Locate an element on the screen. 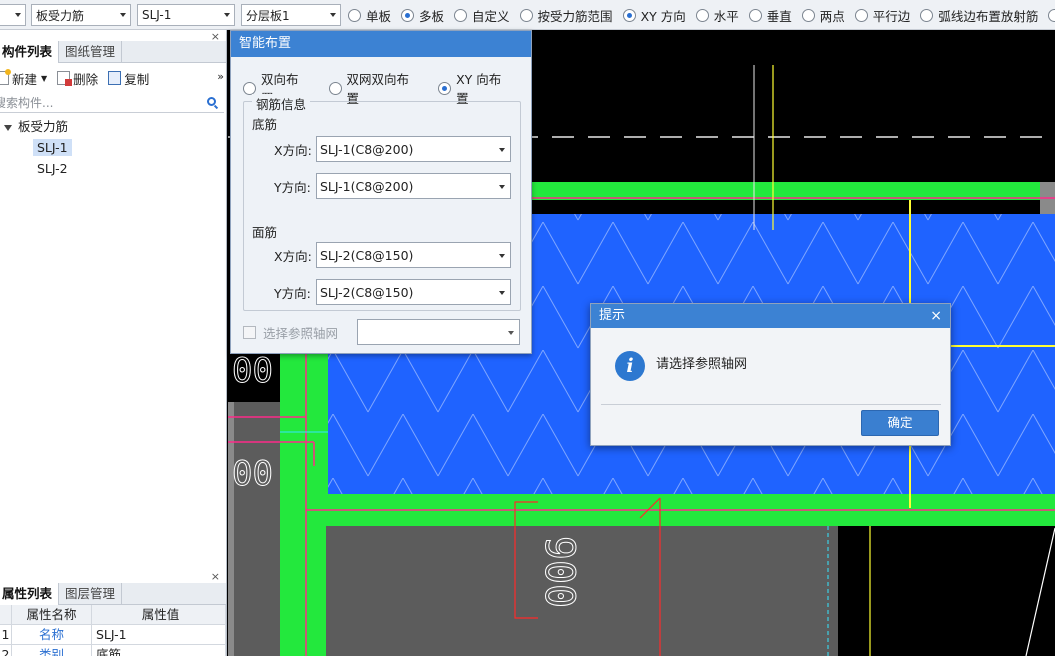 The height and width of the screenshot is (656, 1055). search-icon is located at coordinates (211, 101).